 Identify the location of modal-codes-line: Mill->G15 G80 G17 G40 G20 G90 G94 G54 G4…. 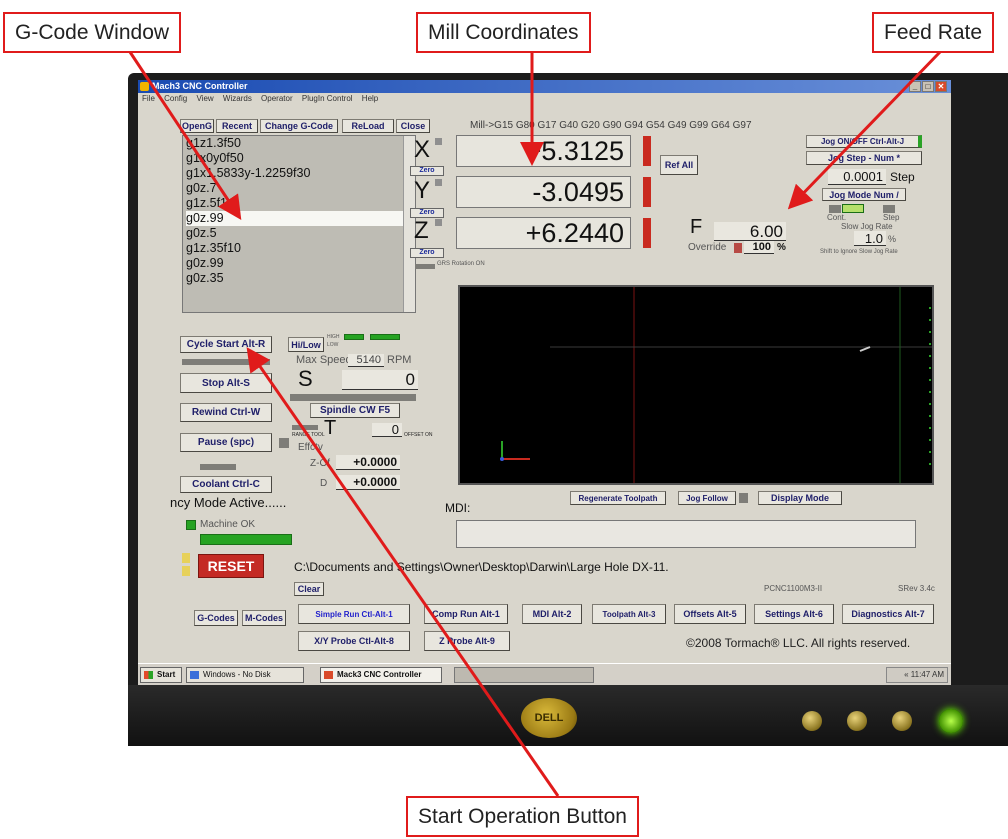
(611, 125).